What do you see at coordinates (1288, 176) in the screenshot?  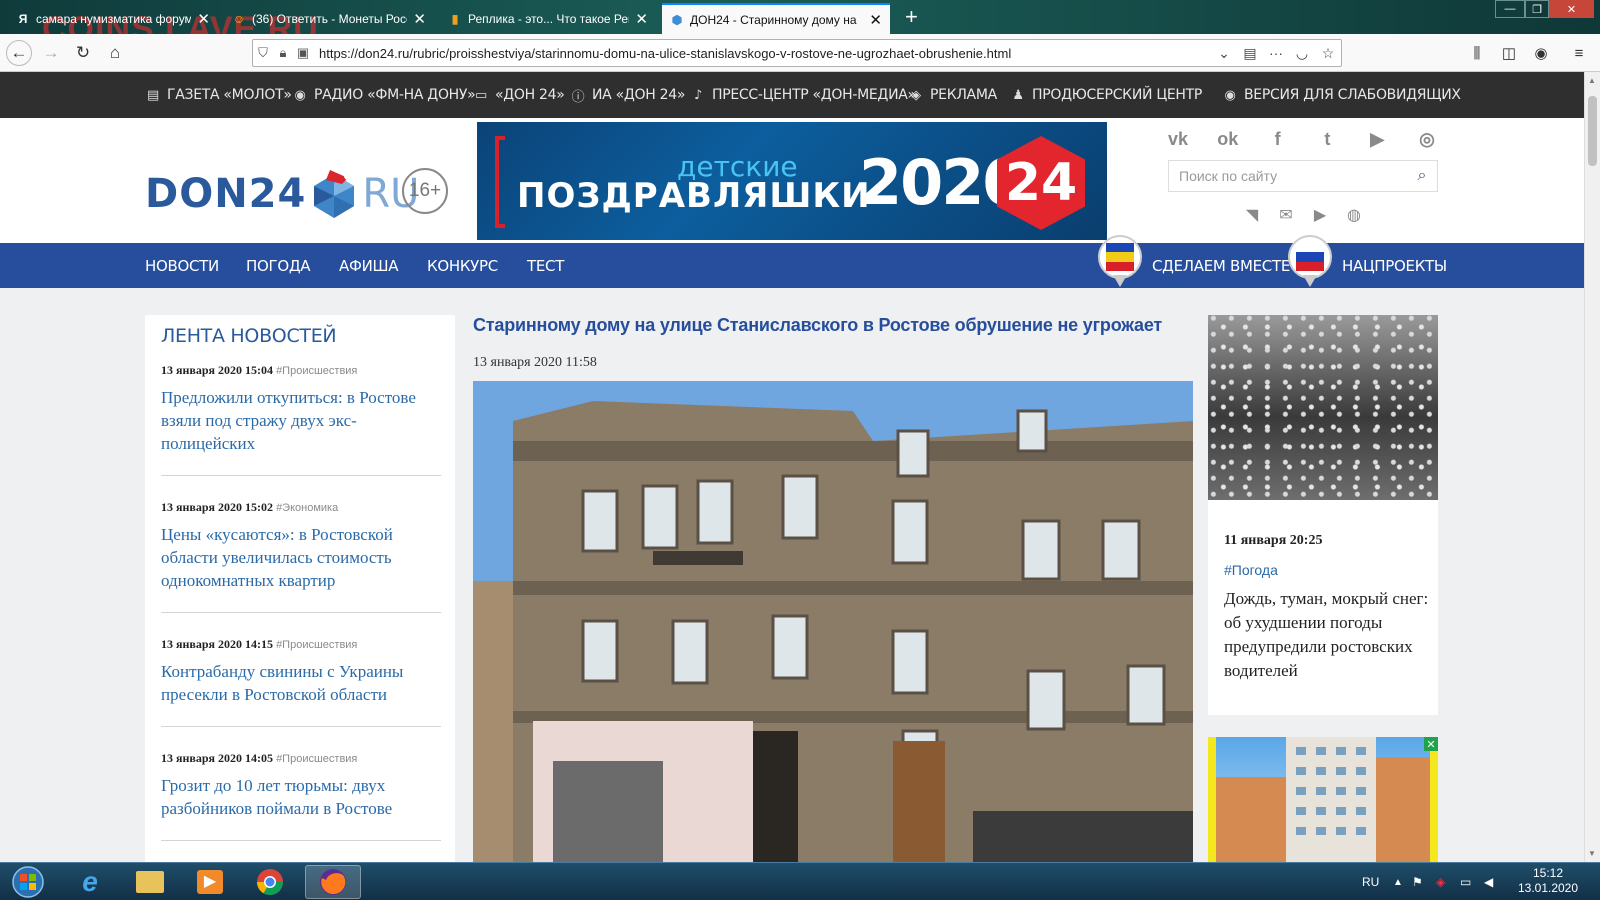 I see `search-input` at bounding box center [1288, 176].